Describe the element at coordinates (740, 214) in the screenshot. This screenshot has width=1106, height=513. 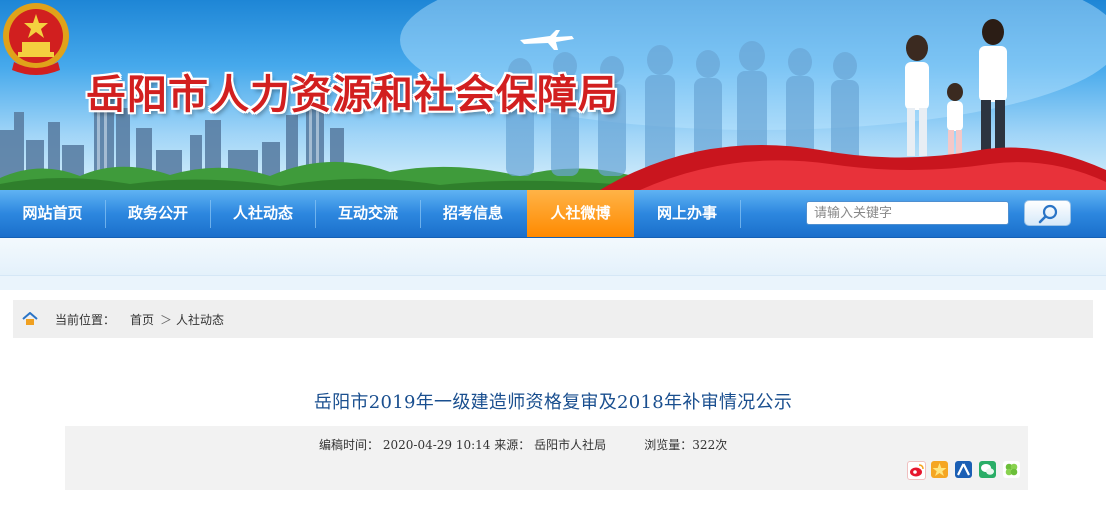
I see `nav-divider` at that location.